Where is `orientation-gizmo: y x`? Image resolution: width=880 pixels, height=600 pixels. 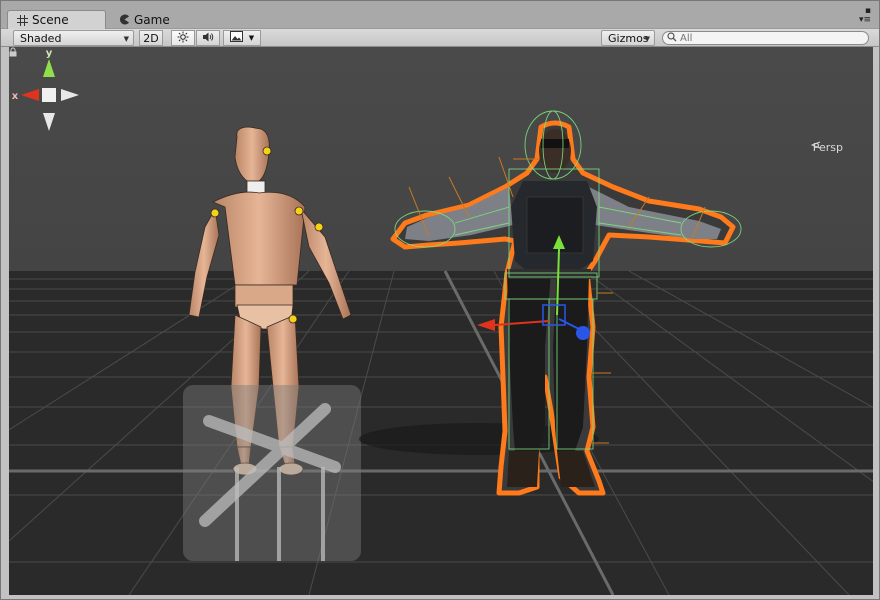
orientation-gizmo: y x is located at coordinates (49, 97).